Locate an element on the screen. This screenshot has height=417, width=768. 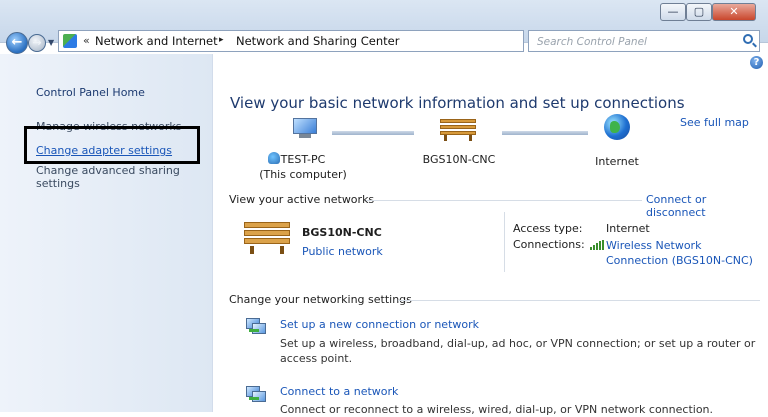
breadcrumb-network-and-internet: Network and Internet is located at coordinates (156, 41).